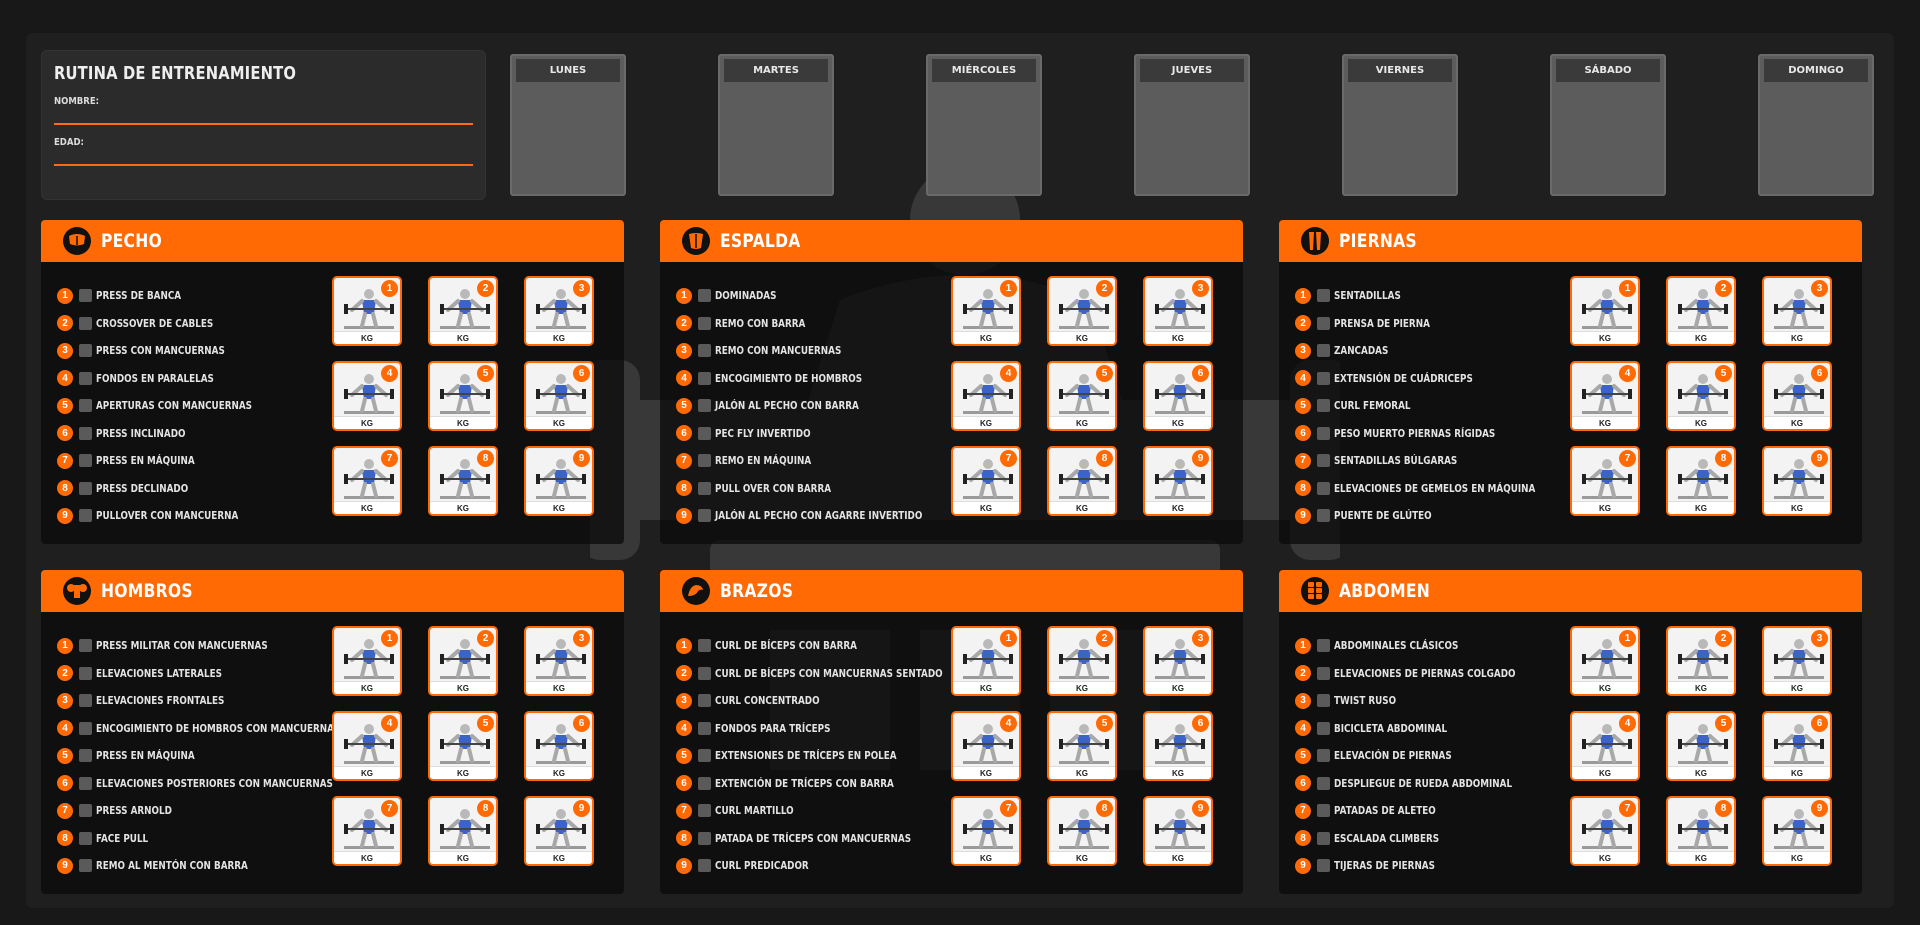 The image size is (1920, 925). What do you see at coordinates (1608, 125) in the screenshot?
I see `day-saturday: SÁBADO` at bounding box center [1608, 125].